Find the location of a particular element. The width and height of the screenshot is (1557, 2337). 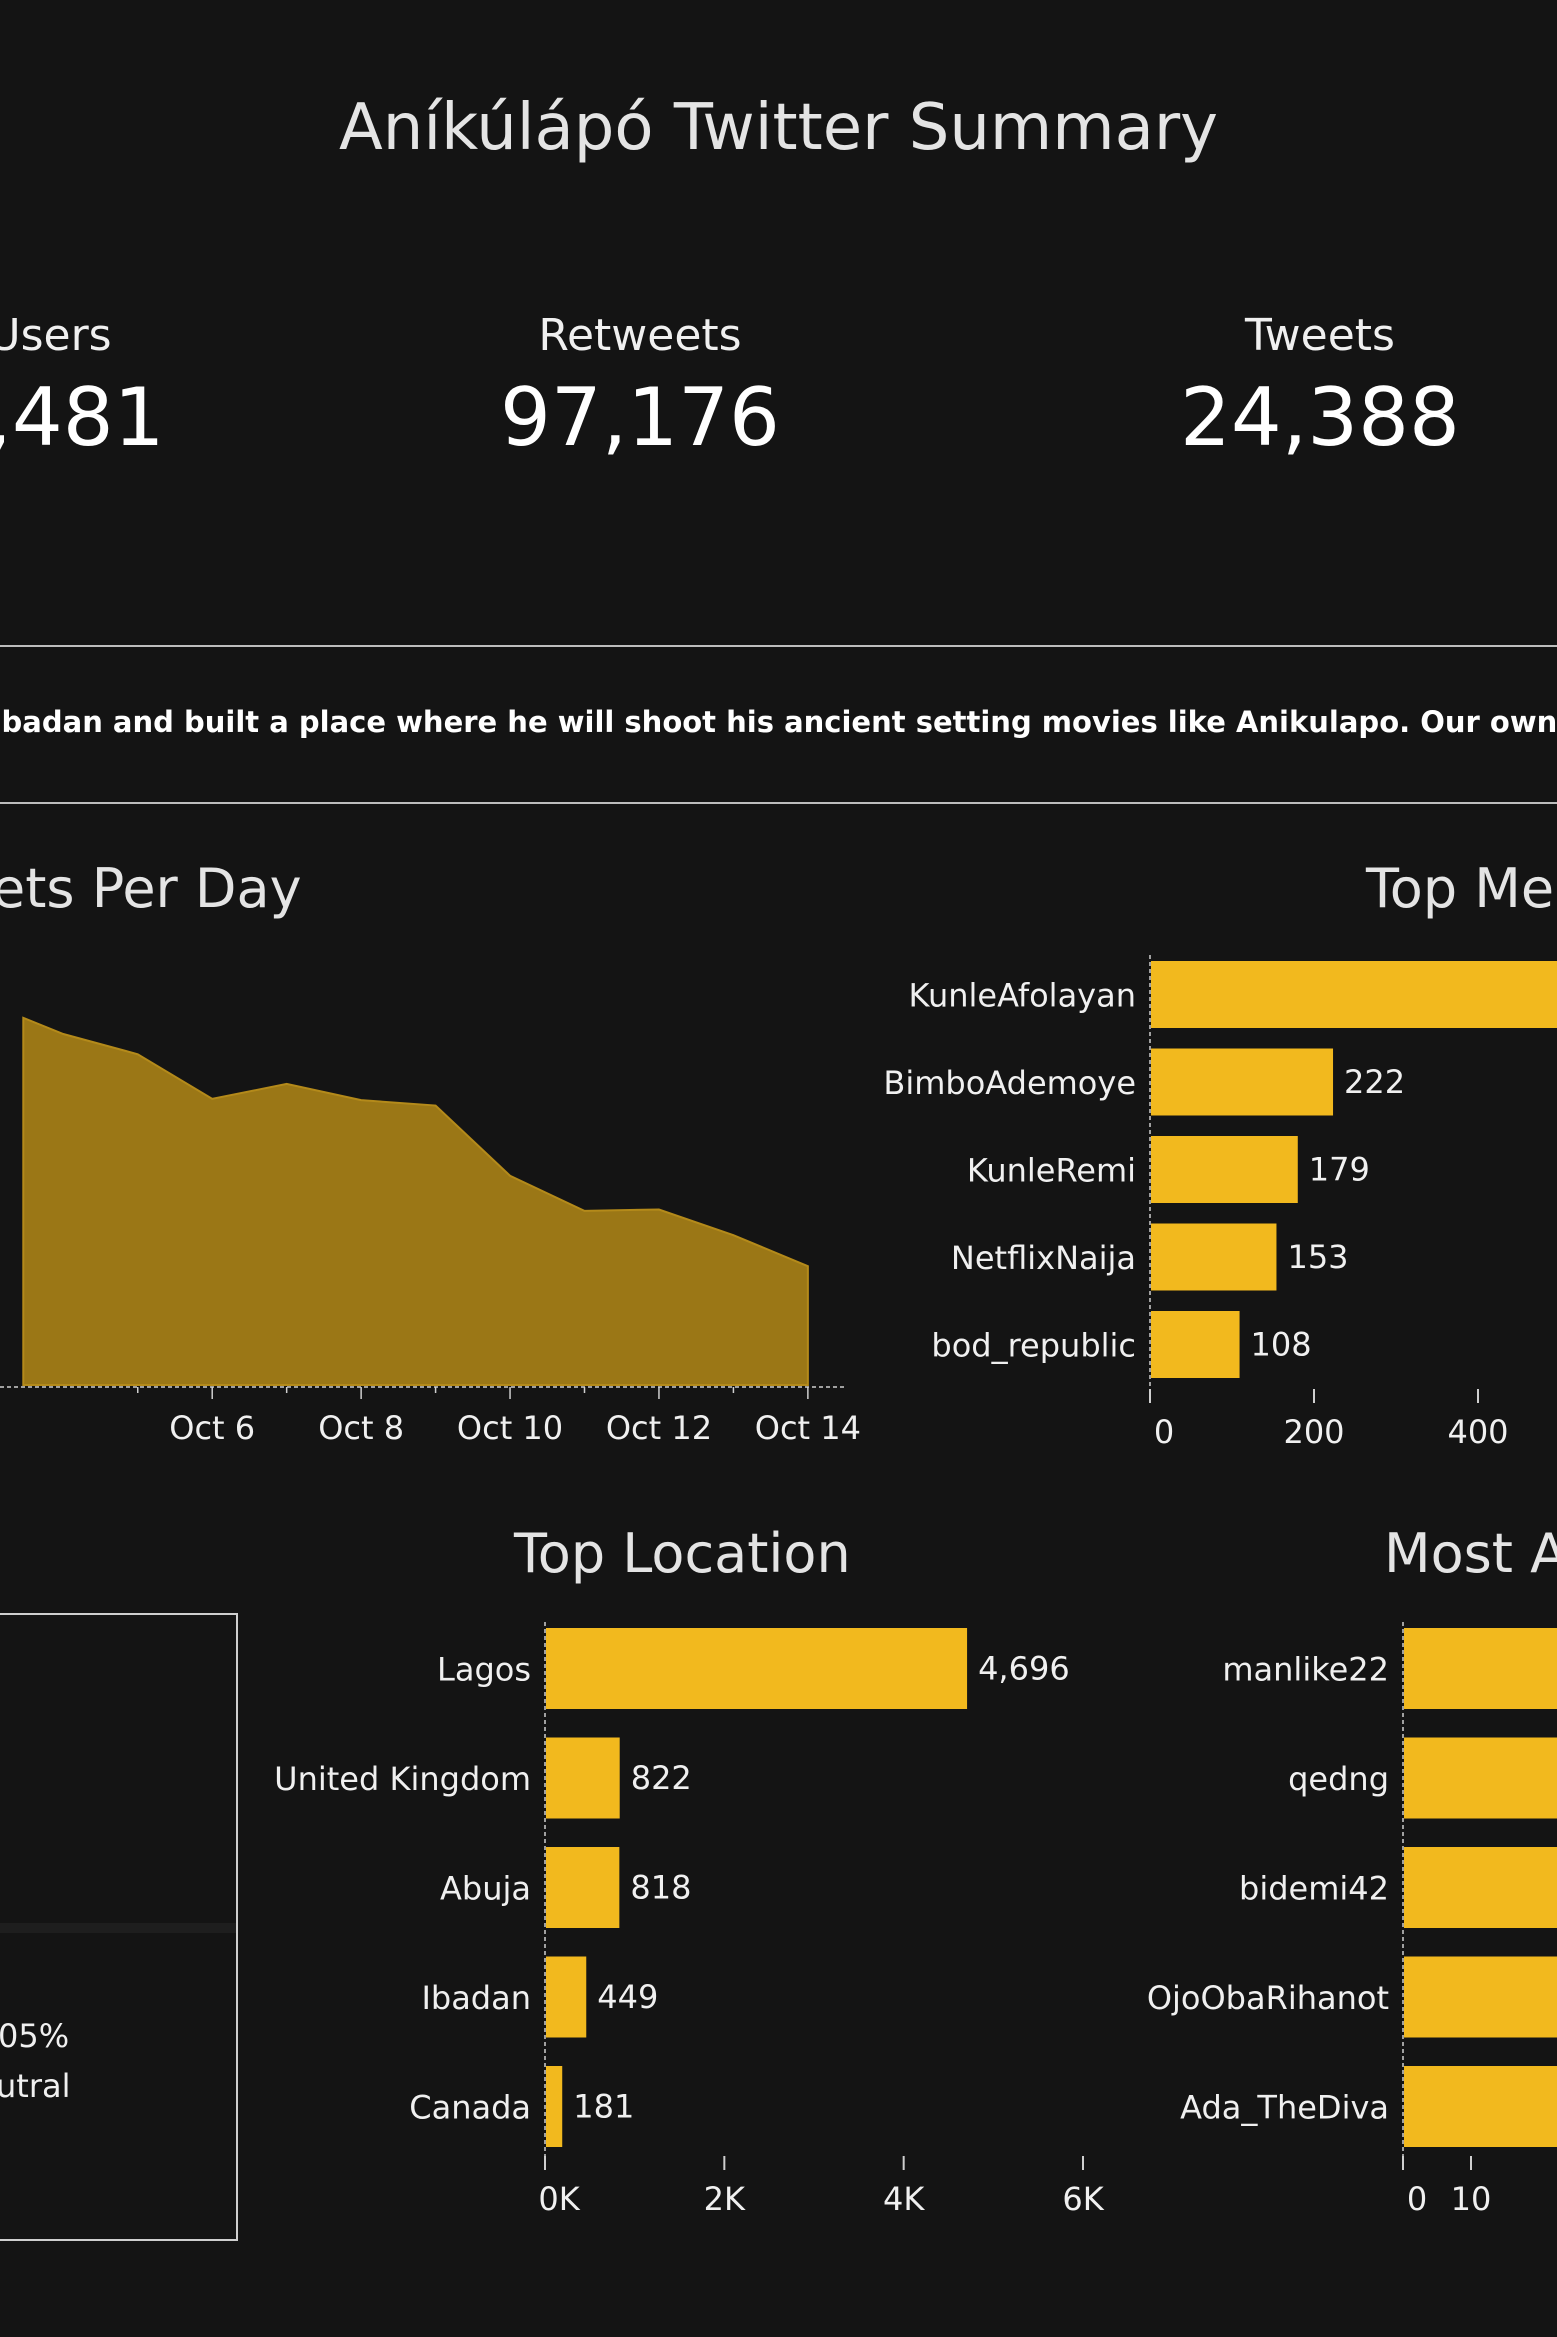

x-tick-label: 0K is located at coordinates (559, 2199).